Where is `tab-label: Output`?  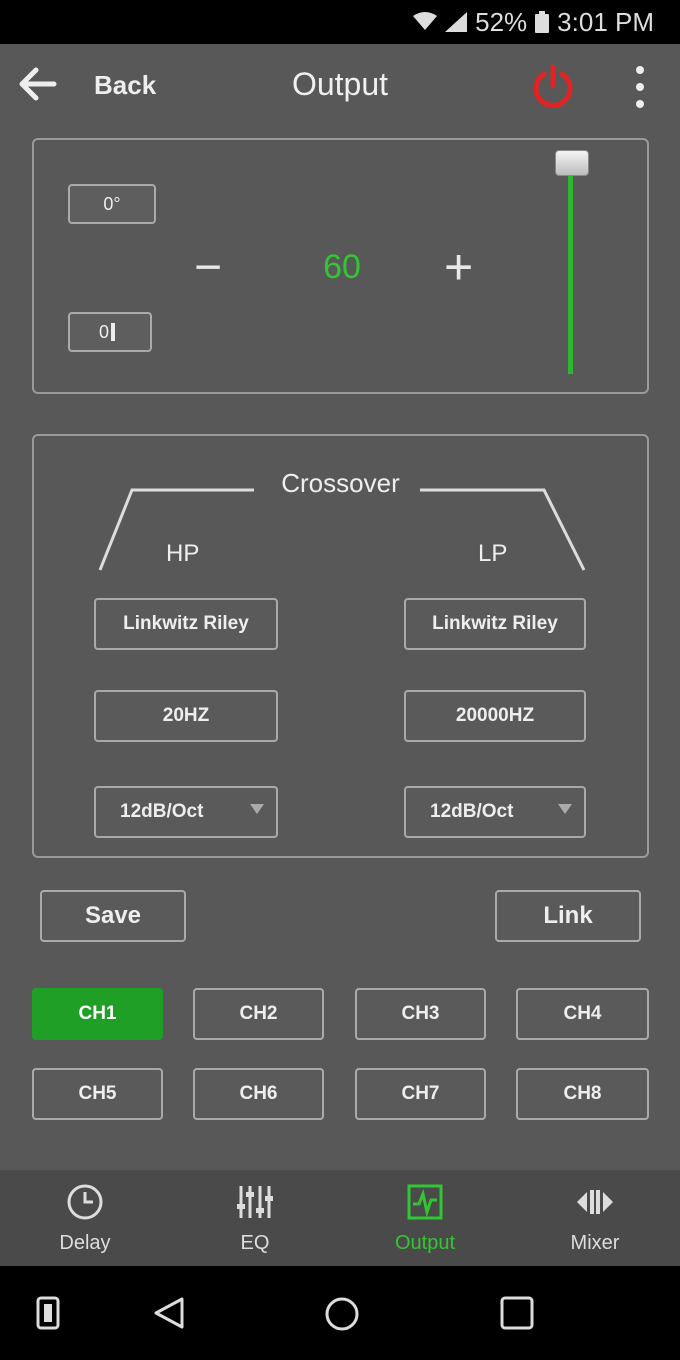
tab-label: Output is located at coordinates (425, 1243).